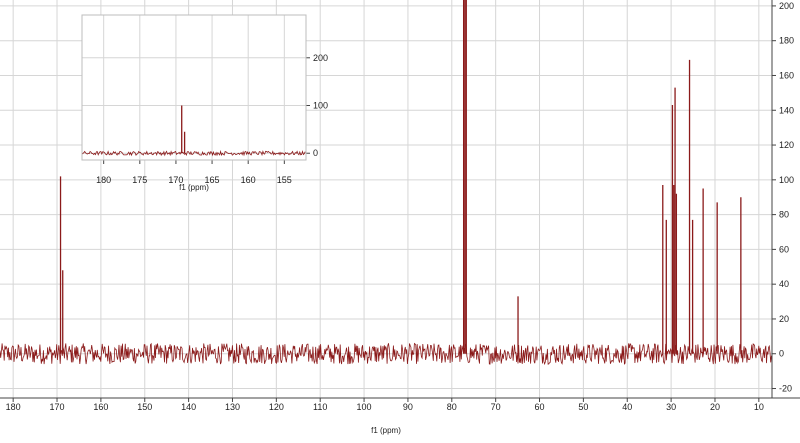 The image size is (800, 443). I want to click on x-tick-label: 40, so click(627, 407).